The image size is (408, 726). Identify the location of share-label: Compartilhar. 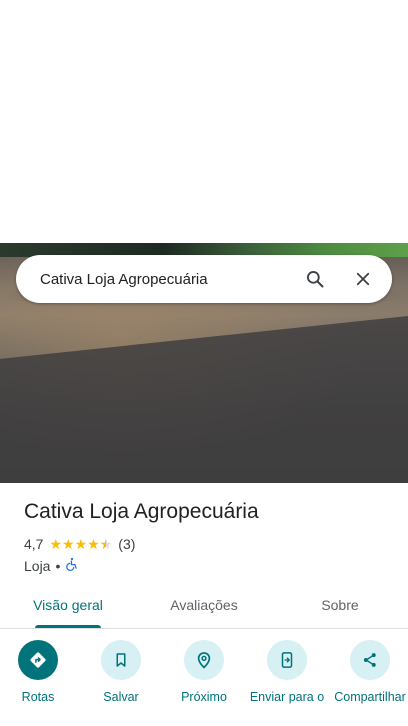
(370, 697).